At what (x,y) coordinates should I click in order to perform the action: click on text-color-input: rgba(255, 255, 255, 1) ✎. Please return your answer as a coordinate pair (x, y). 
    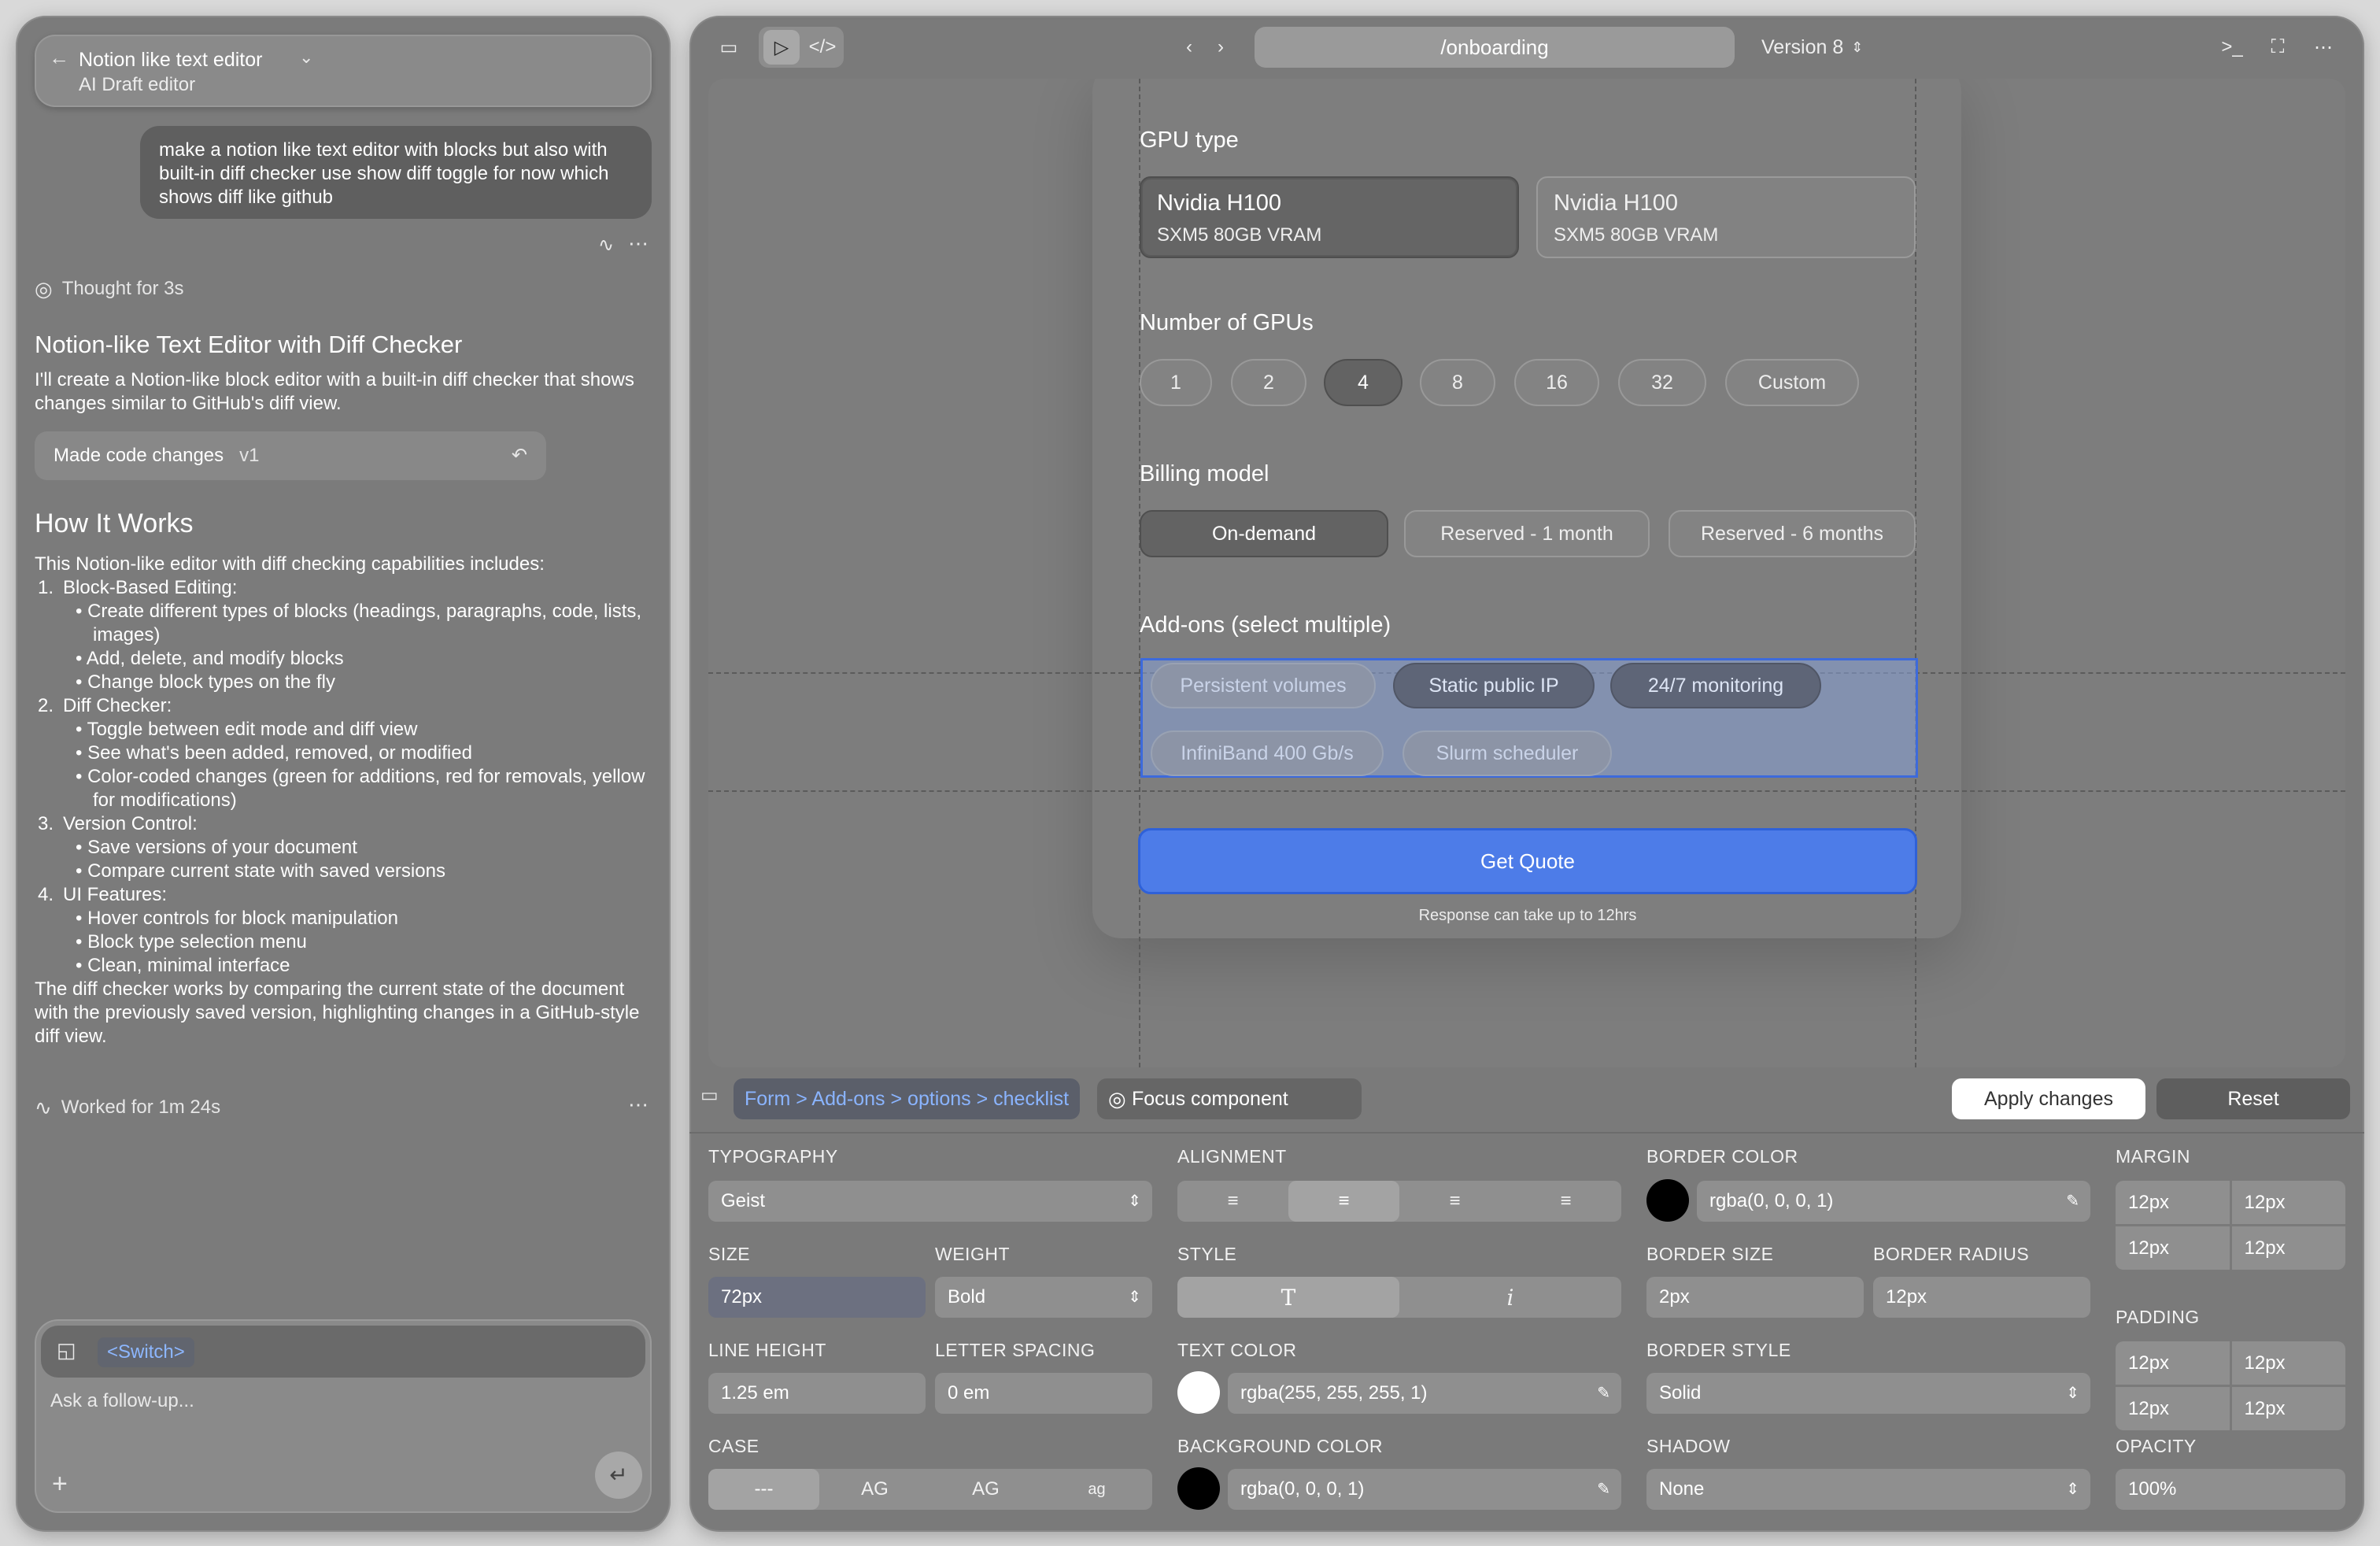
    Looking at the image, I should click on (1424, 1394).